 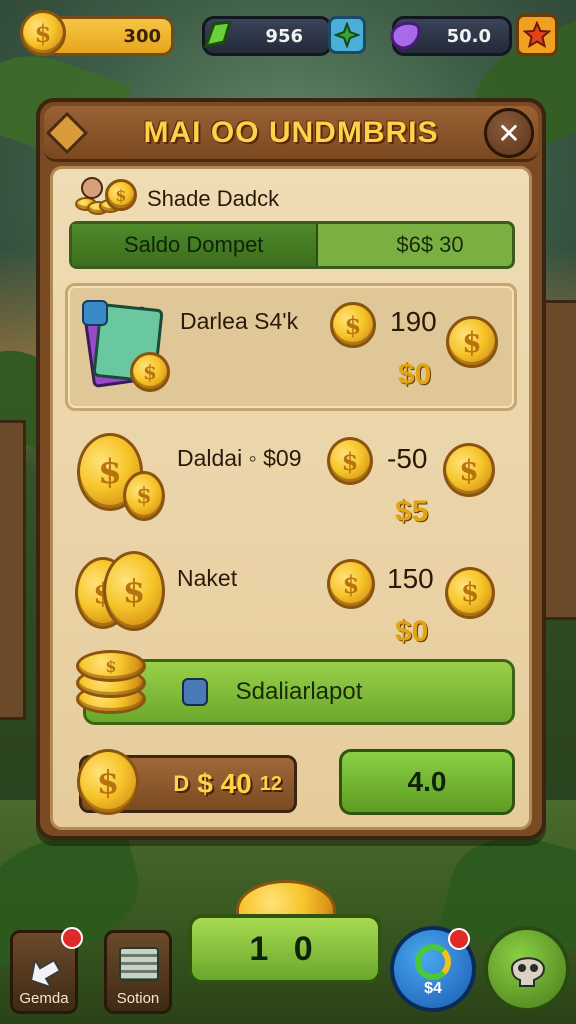 I want to click on claim-button: $ Sdaliarlapot, so click(x=295, y=687).